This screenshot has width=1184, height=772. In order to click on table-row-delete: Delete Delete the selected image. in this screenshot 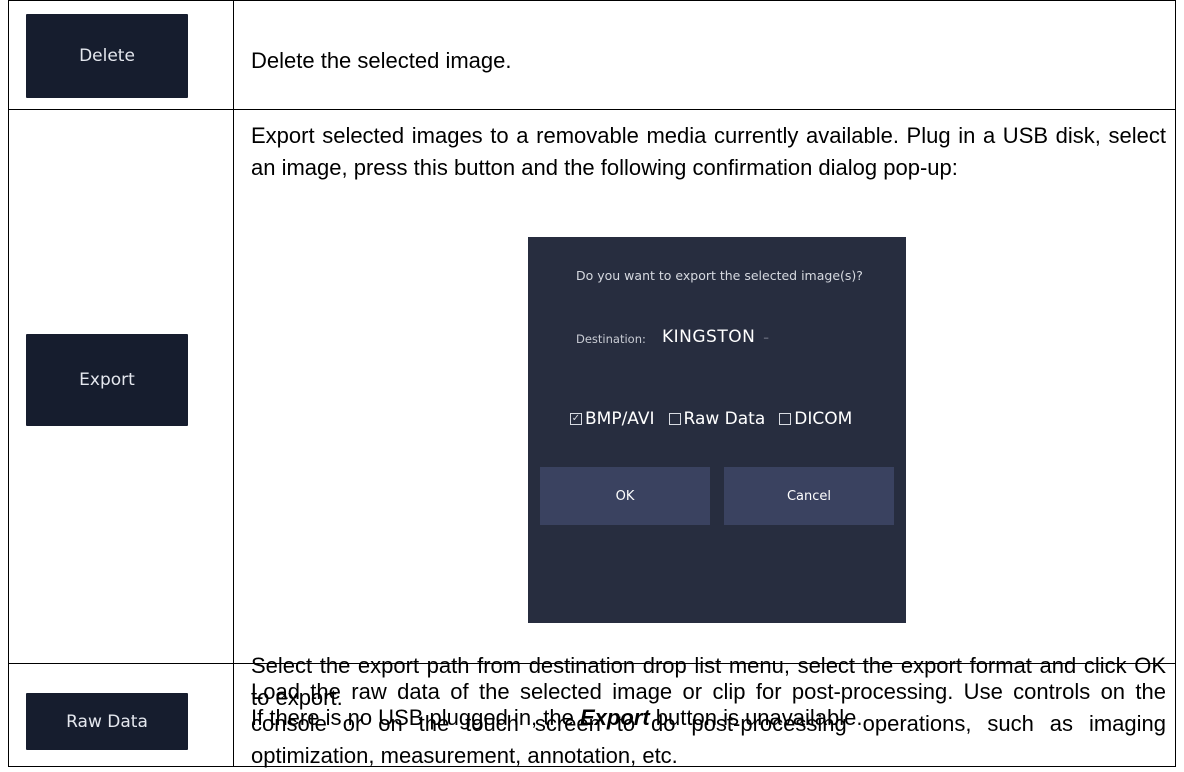, I will do `click(592, 55)`.